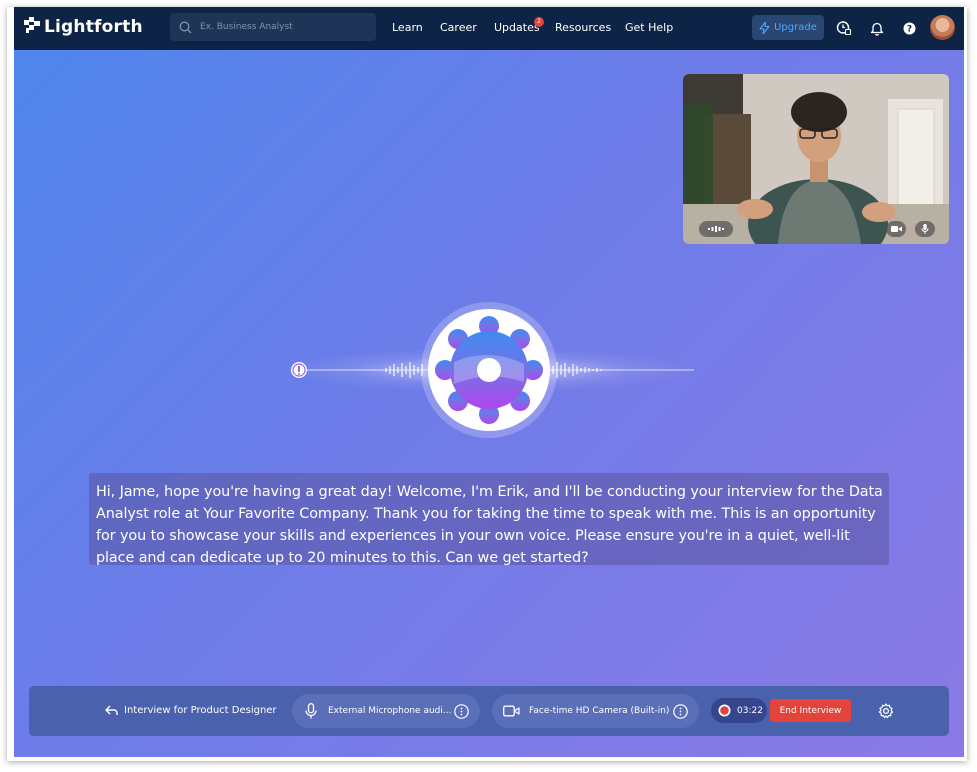  What do you see at coordinates (407, 27) in the screenshot?
I see `nav-learn: Learn` at bounding box center [407, 27].